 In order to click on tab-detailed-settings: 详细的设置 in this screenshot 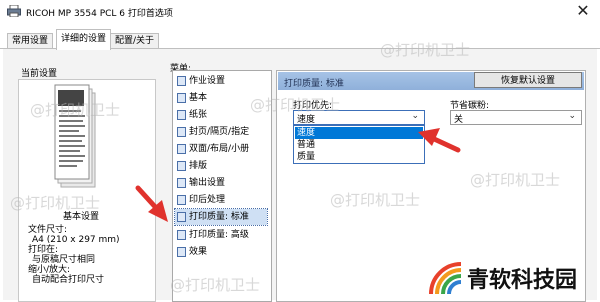, I will do `click(84, 39)`.